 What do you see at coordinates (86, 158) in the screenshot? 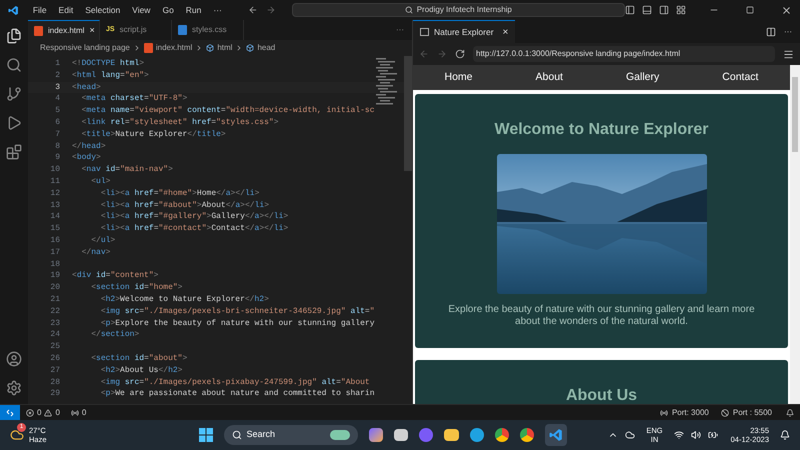
I see `code-line: <body>` at bounding box center [86, 158].